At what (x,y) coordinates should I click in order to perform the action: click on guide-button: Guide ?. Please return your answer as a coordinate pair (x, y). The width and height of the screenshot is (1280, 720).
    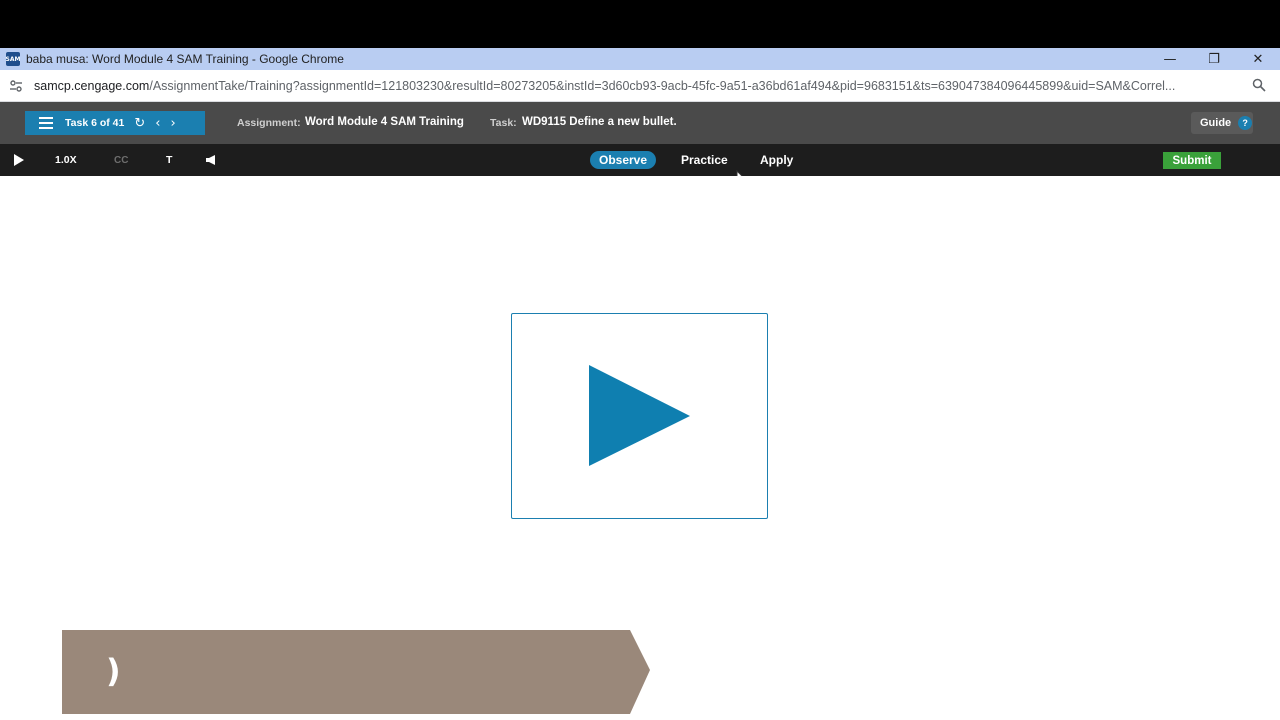
    Looking at the image, I should click on (1222, 123).